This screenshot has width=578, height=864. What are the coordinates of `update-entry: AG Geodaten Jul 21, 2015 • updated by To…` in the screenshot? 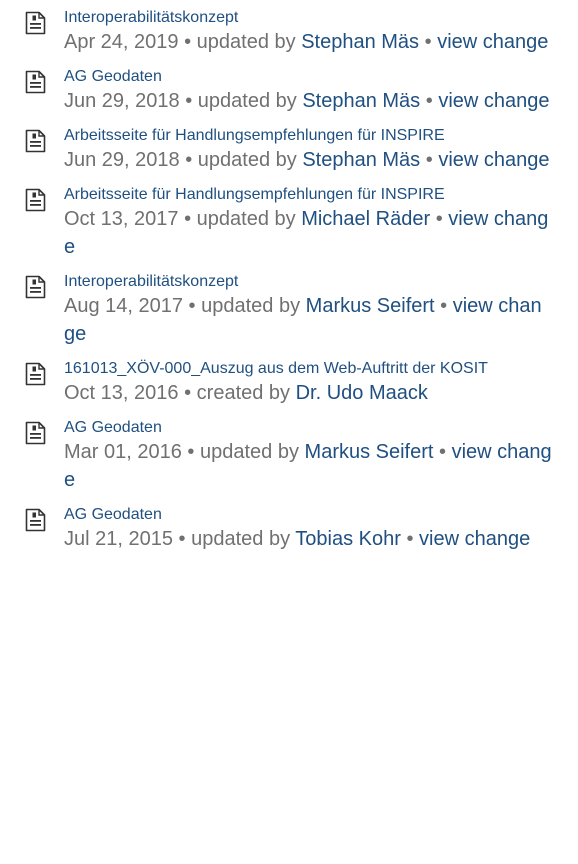 It's located at (287, 529).